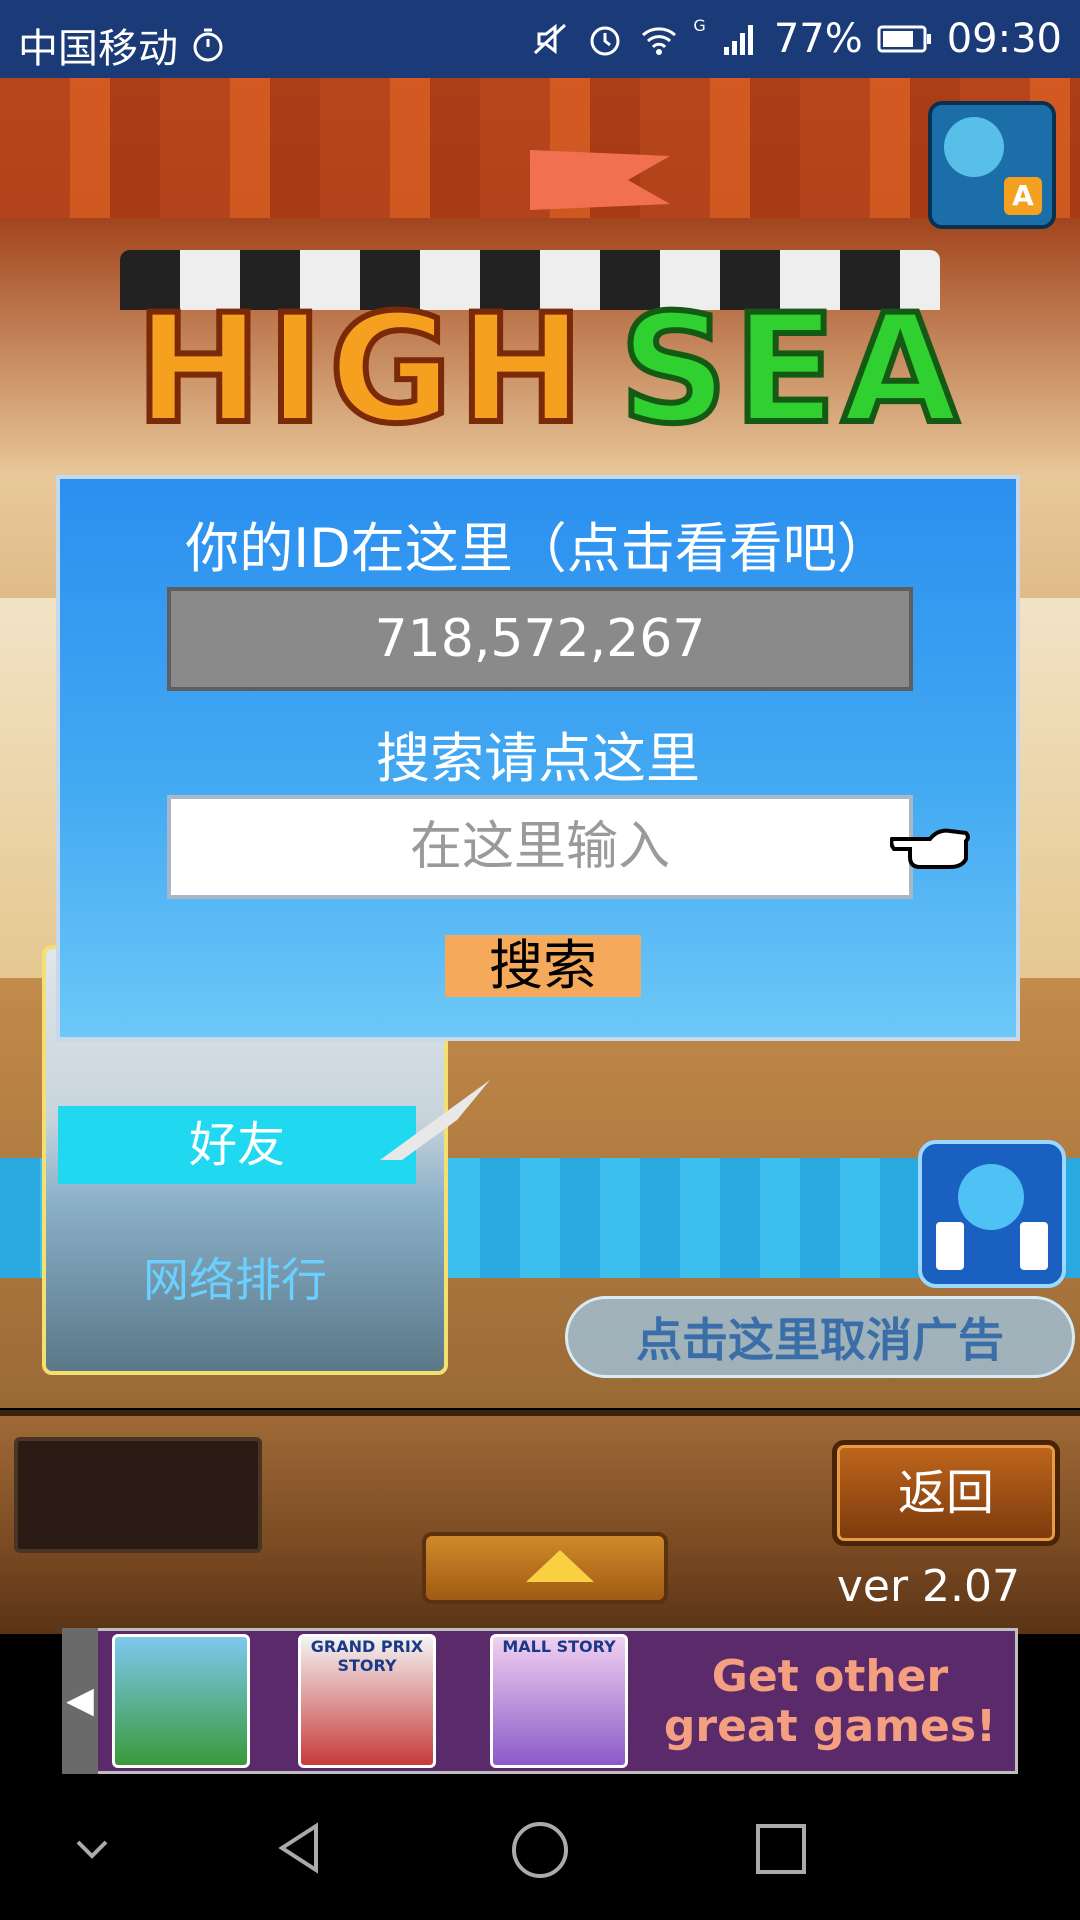 Image resolution: width=1080 pixels, height=1920 pixels. Describe the element at coordinates (559, 1701) in the screenshot. I see `ad-game-tile-3: MALL STORY` at that location.